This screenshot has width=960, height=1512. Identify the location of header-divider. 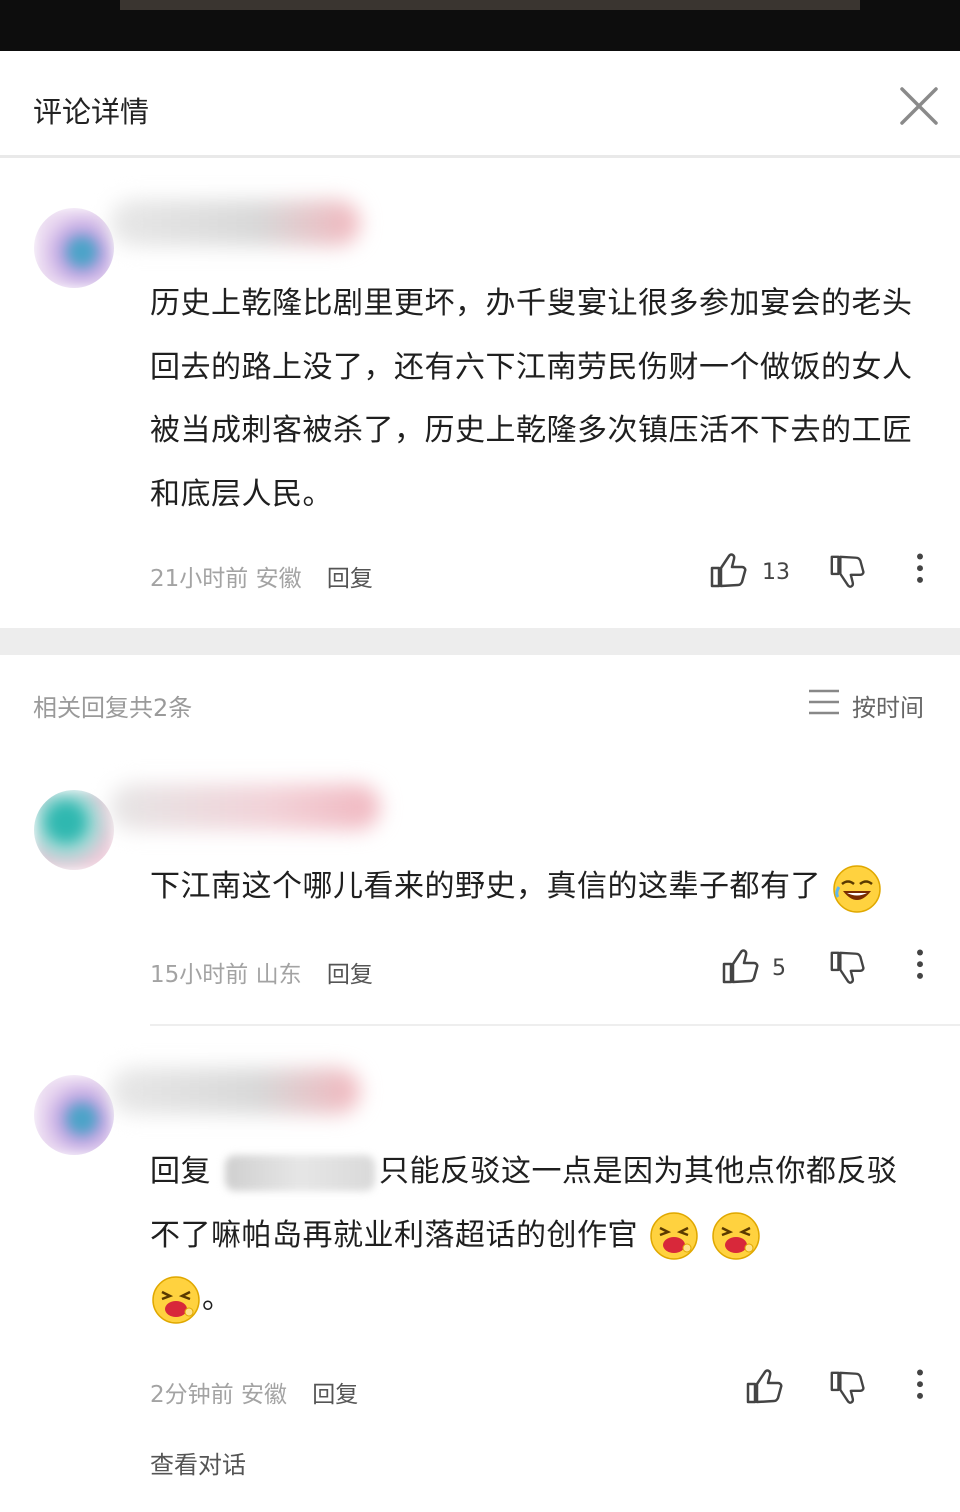
(480, 156).